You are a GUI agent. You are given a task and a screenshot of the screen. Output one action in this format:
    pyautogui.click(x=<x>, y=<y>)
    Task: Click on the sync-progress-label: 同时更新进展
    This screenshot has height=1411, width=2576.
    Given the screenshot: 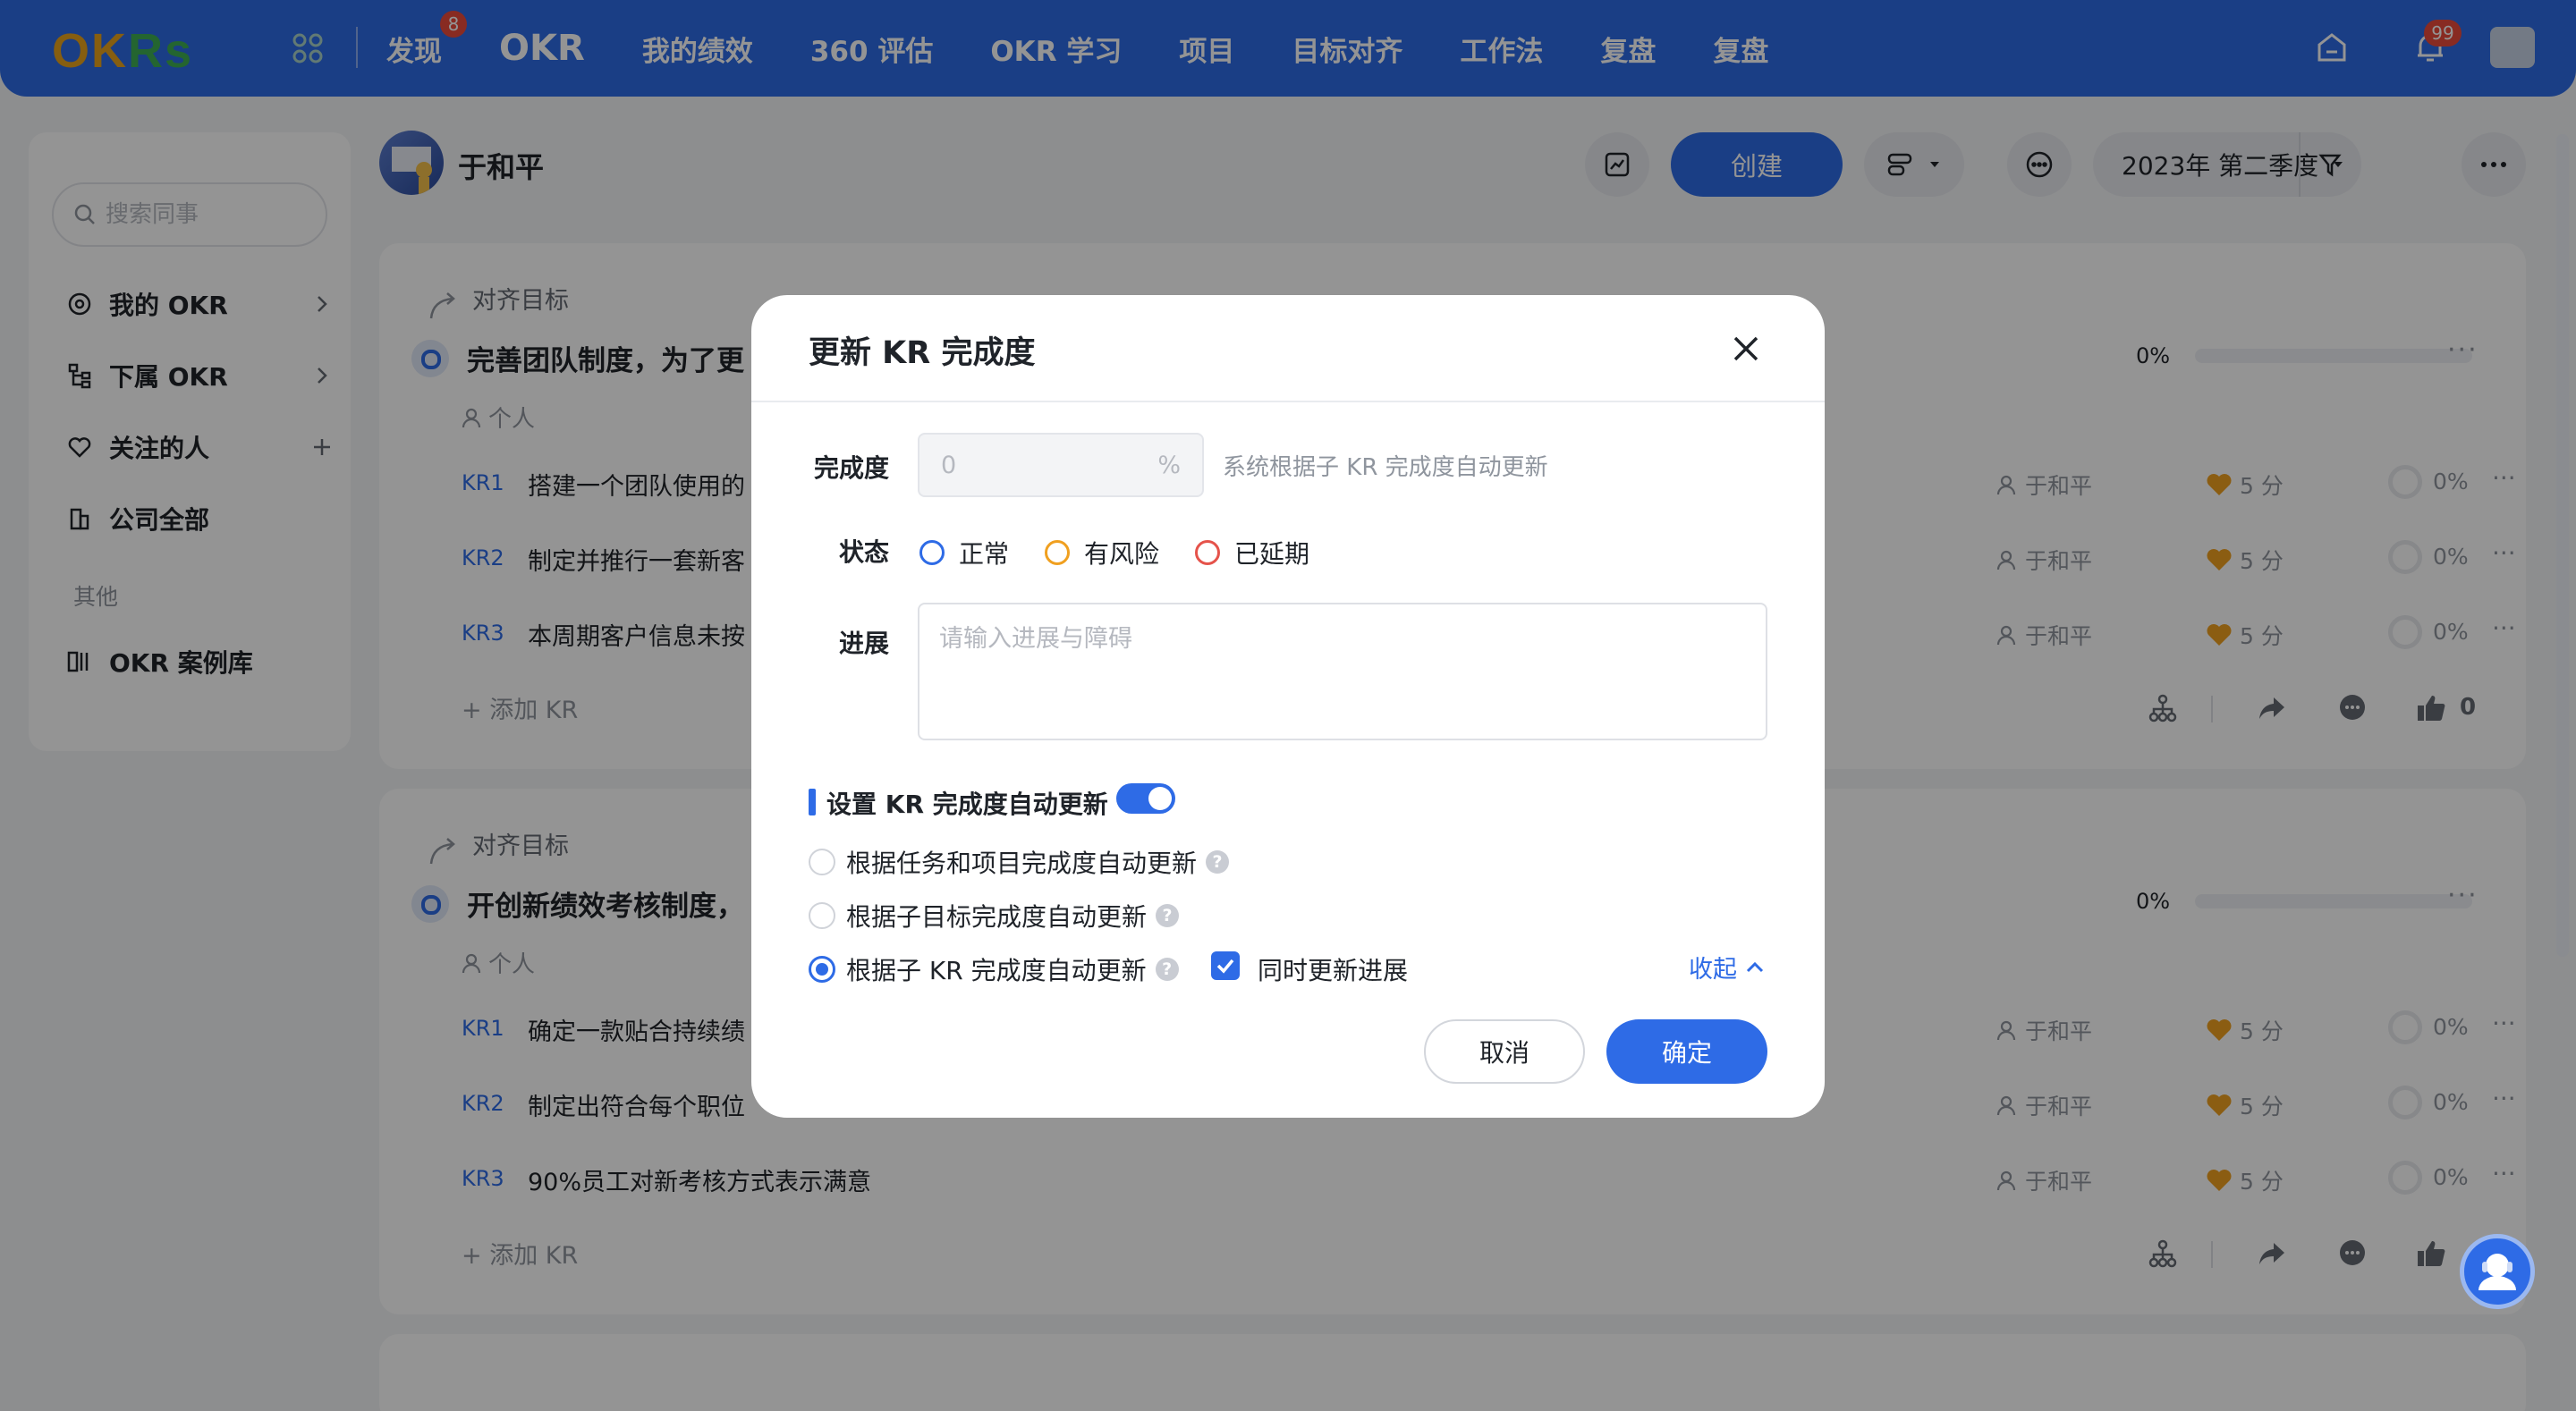 What is the action you would take?
    pyautogui.click(x=1333, y=969)
    